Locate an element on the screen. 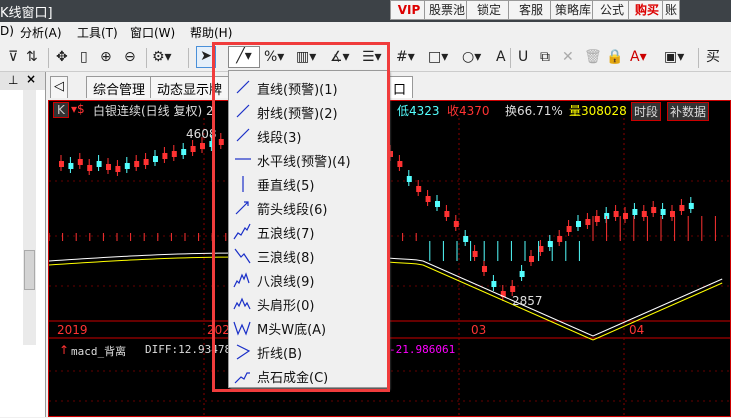 The image size is (731, 418). copy-icon: ⧉ is located at coordinates (545, 57).